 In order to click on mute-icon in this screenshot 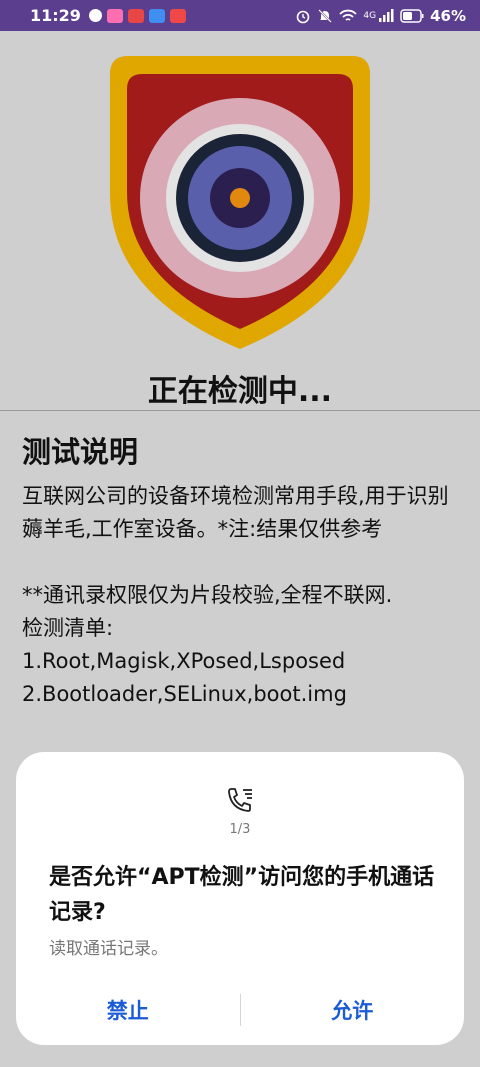, I will do `click(325, 15)`.